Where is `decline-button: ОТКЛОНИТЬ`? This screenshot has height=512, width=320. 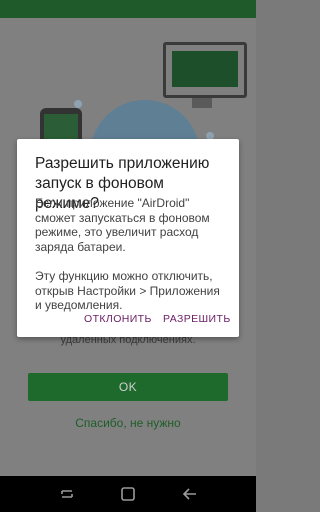 decline-button: ОТКЛОНИТЬ is located at coordinates (118, 319).